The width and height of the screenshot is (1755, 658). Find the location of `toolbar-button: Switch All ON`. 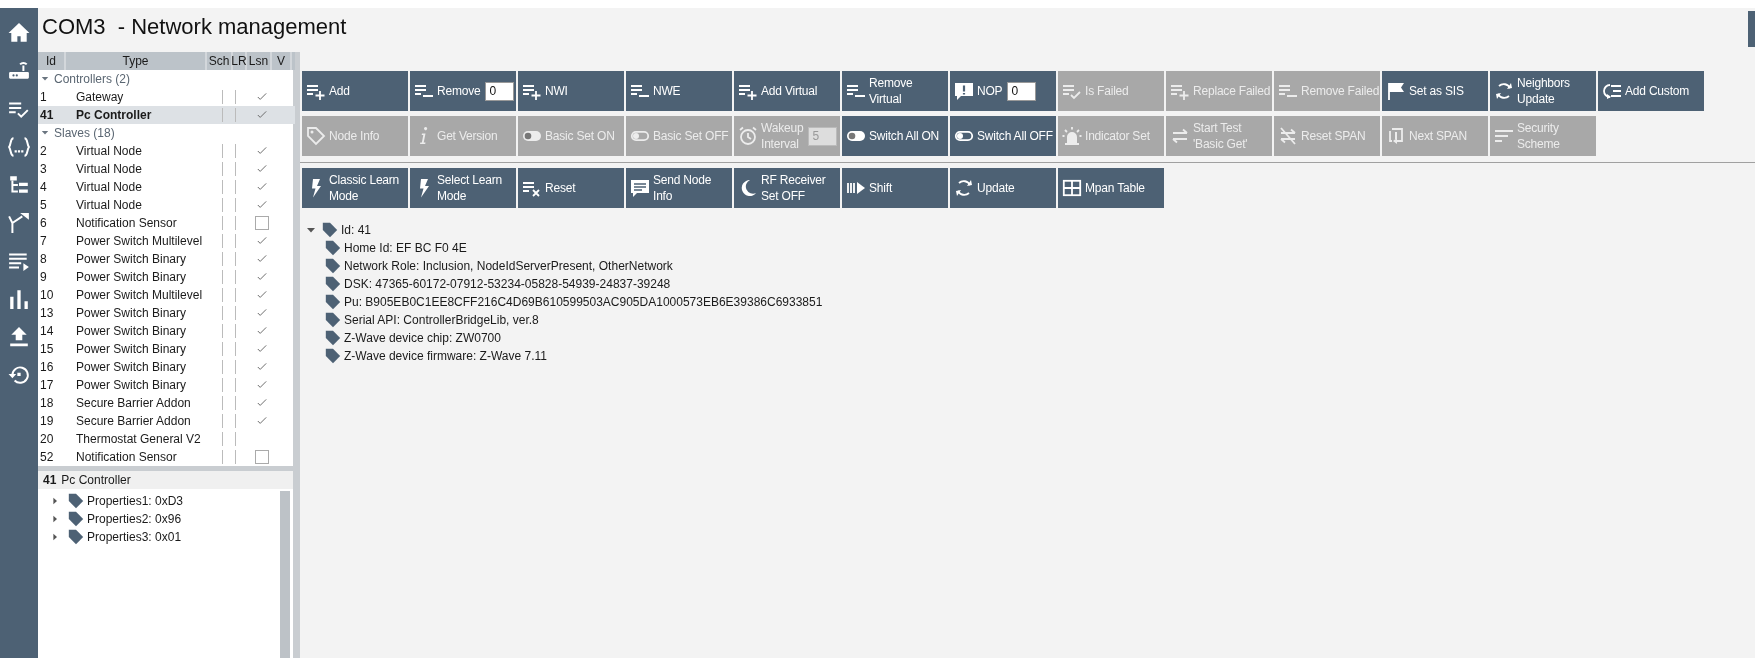

toolbar-button: Switch All ON is located at coordinates (895, 136).